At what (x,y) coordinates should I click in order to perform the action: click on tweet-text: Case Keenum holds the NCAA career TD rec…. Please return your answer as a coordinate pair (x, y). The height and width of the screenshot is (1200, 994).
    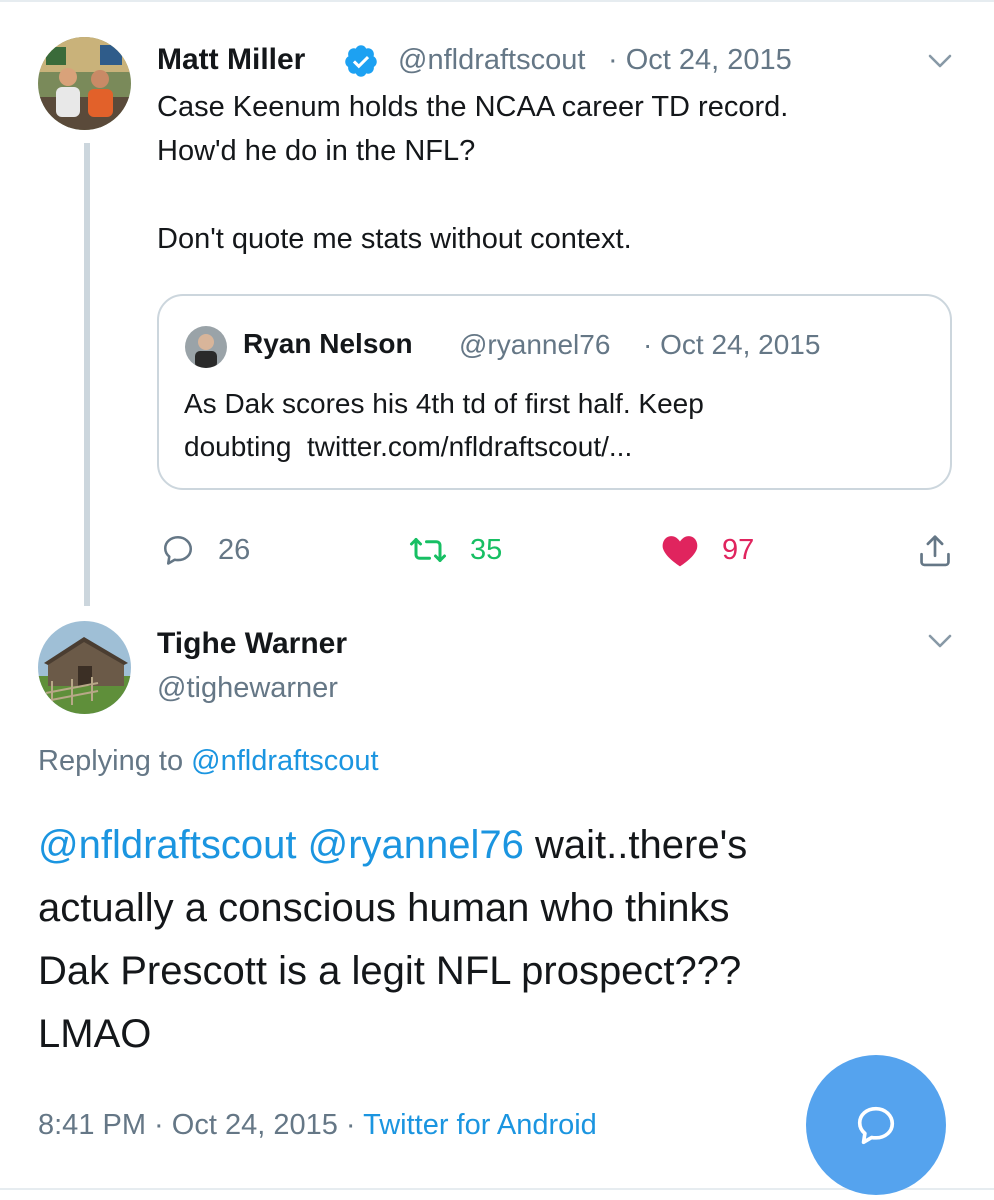
    Looking at the image, I should click on (473, 173).